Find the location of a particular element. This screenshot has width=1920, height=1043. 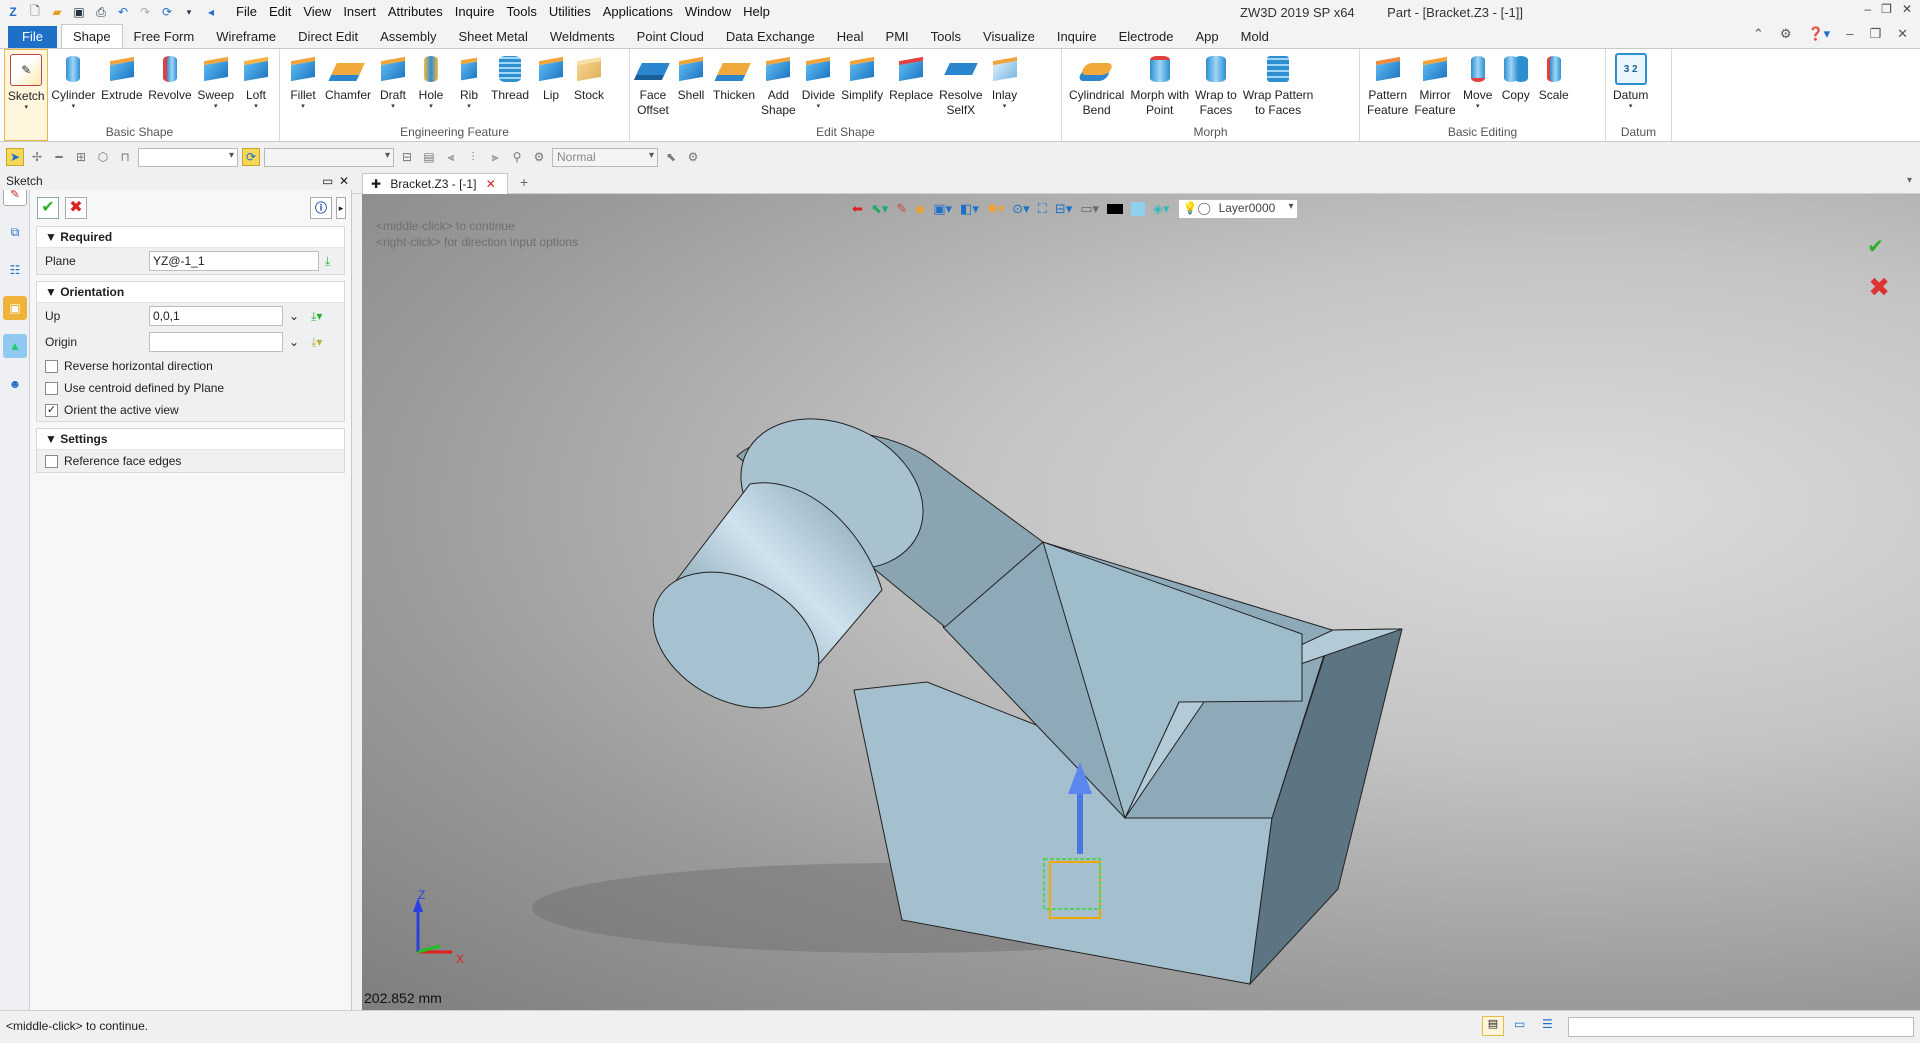

tab-point-cloud: Point Cloud is located at coordinates (670, 37).